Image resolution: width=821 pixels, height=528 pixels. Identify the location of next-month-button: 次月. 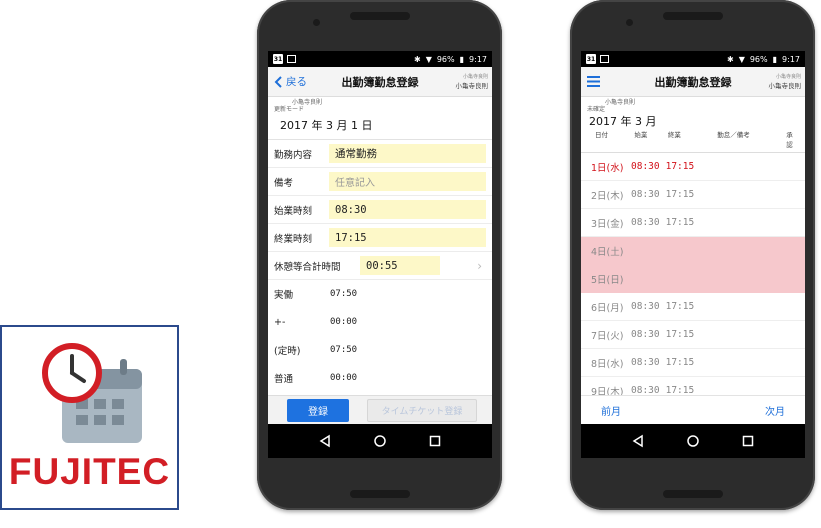
(775, 410).